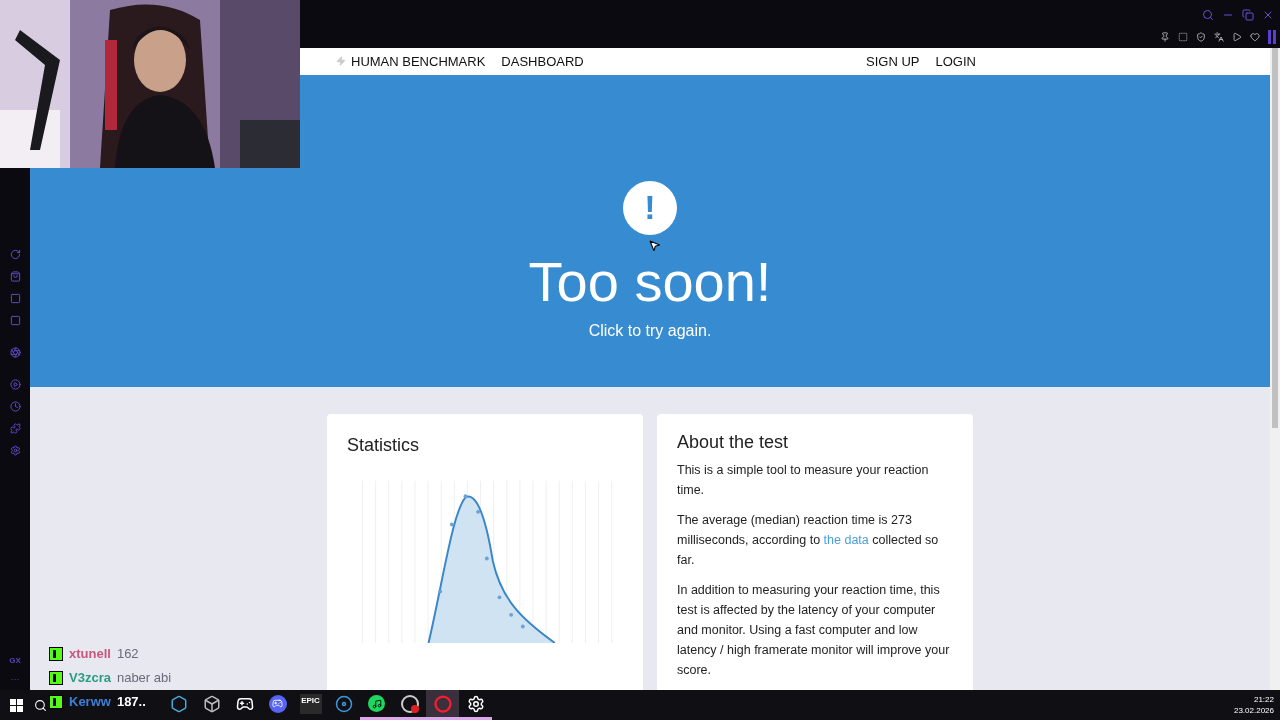  What do you see at coordinates (650, 281) in the screenshot?
I see `result-title: Too soon!` at bounding box center [650, 281].